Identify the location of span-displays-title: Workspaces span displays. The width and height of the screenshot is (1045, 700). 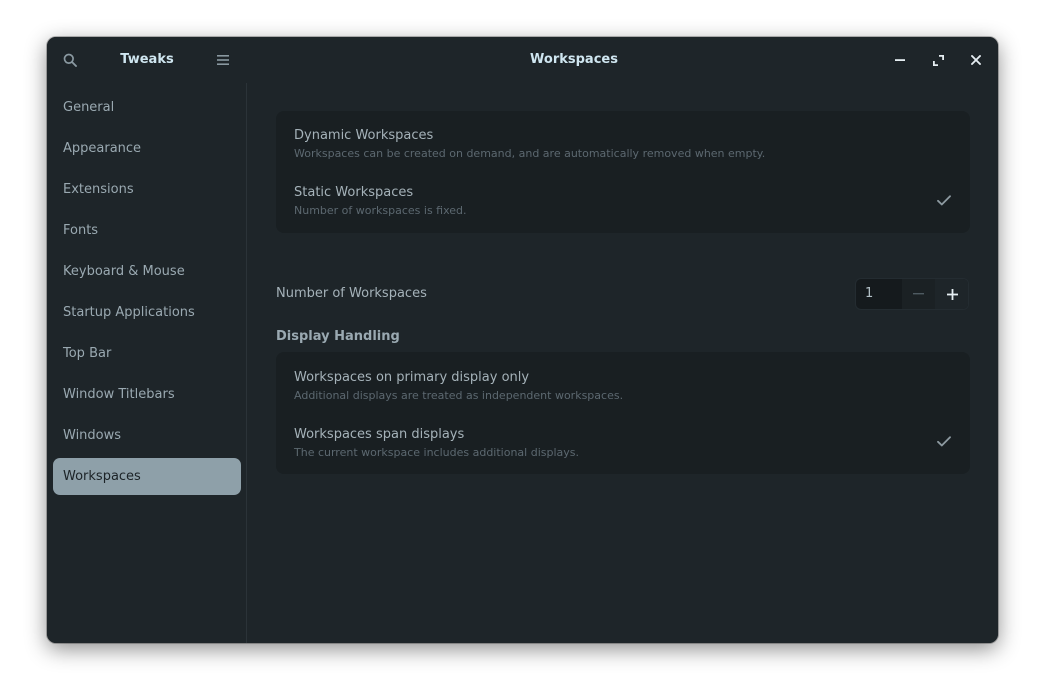
(379, 434).